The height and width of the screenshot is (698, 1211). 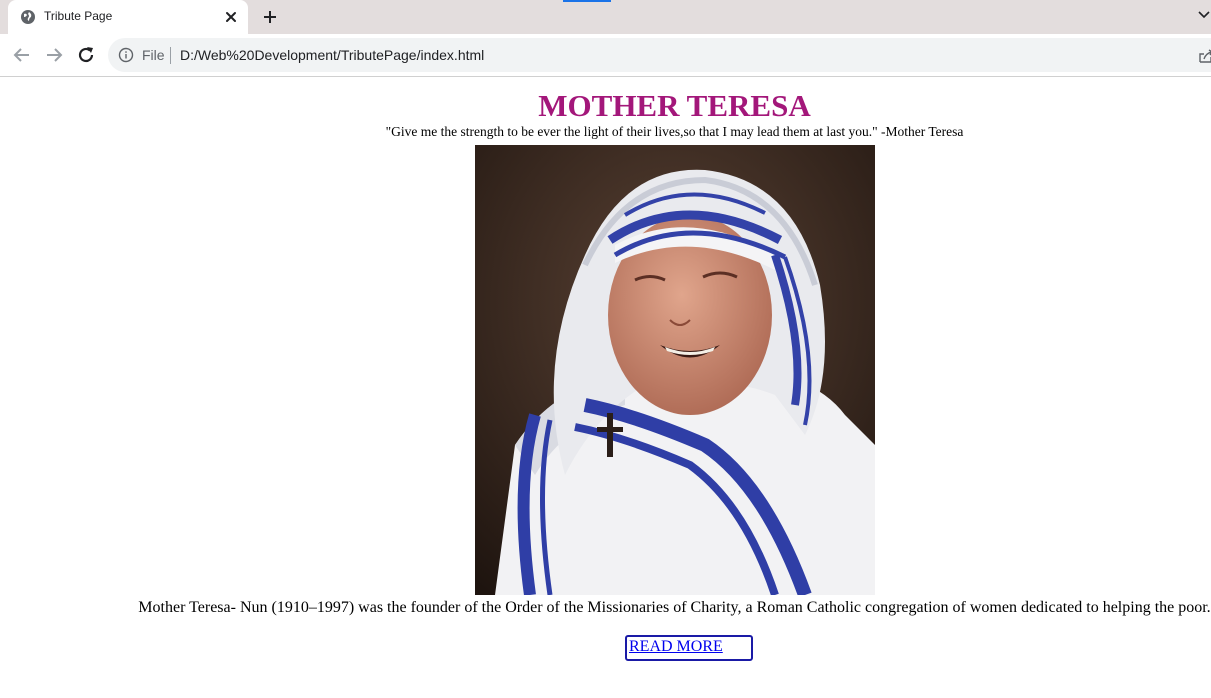 I want to click on reload-icon, so click(x=86, y=55).